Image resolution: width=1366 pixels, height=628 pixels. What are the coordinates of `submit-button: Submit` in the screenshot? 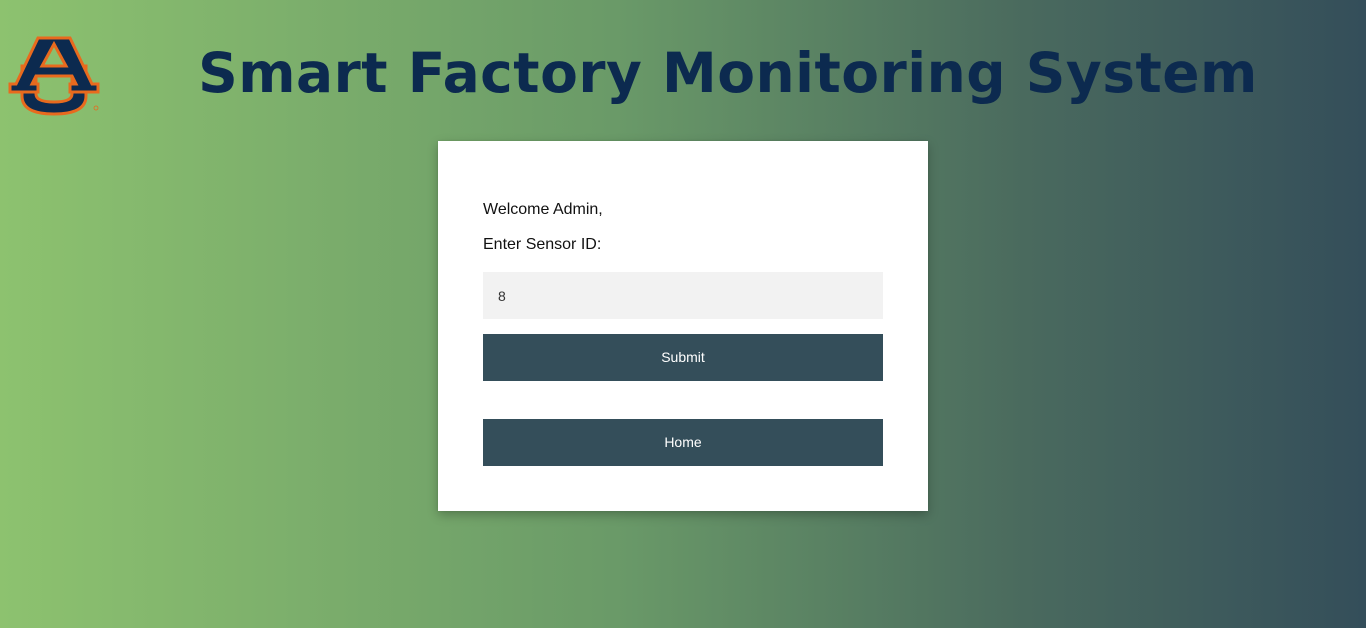 It's located at (683, 357).